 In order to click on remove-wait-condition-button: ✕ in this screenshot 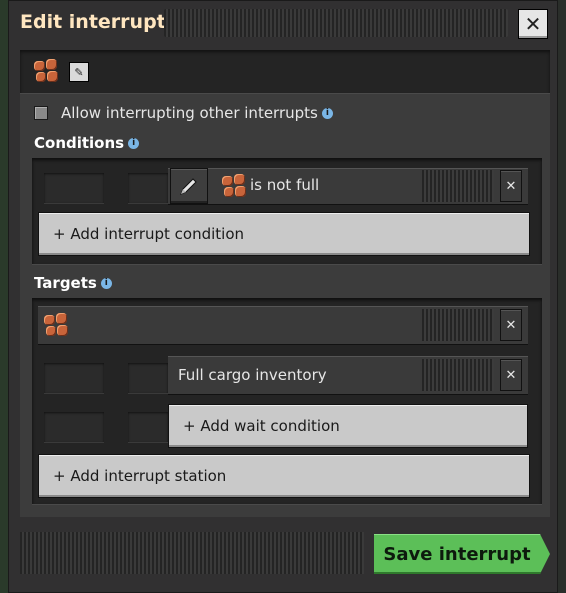, I will do `click(511, 375)`.